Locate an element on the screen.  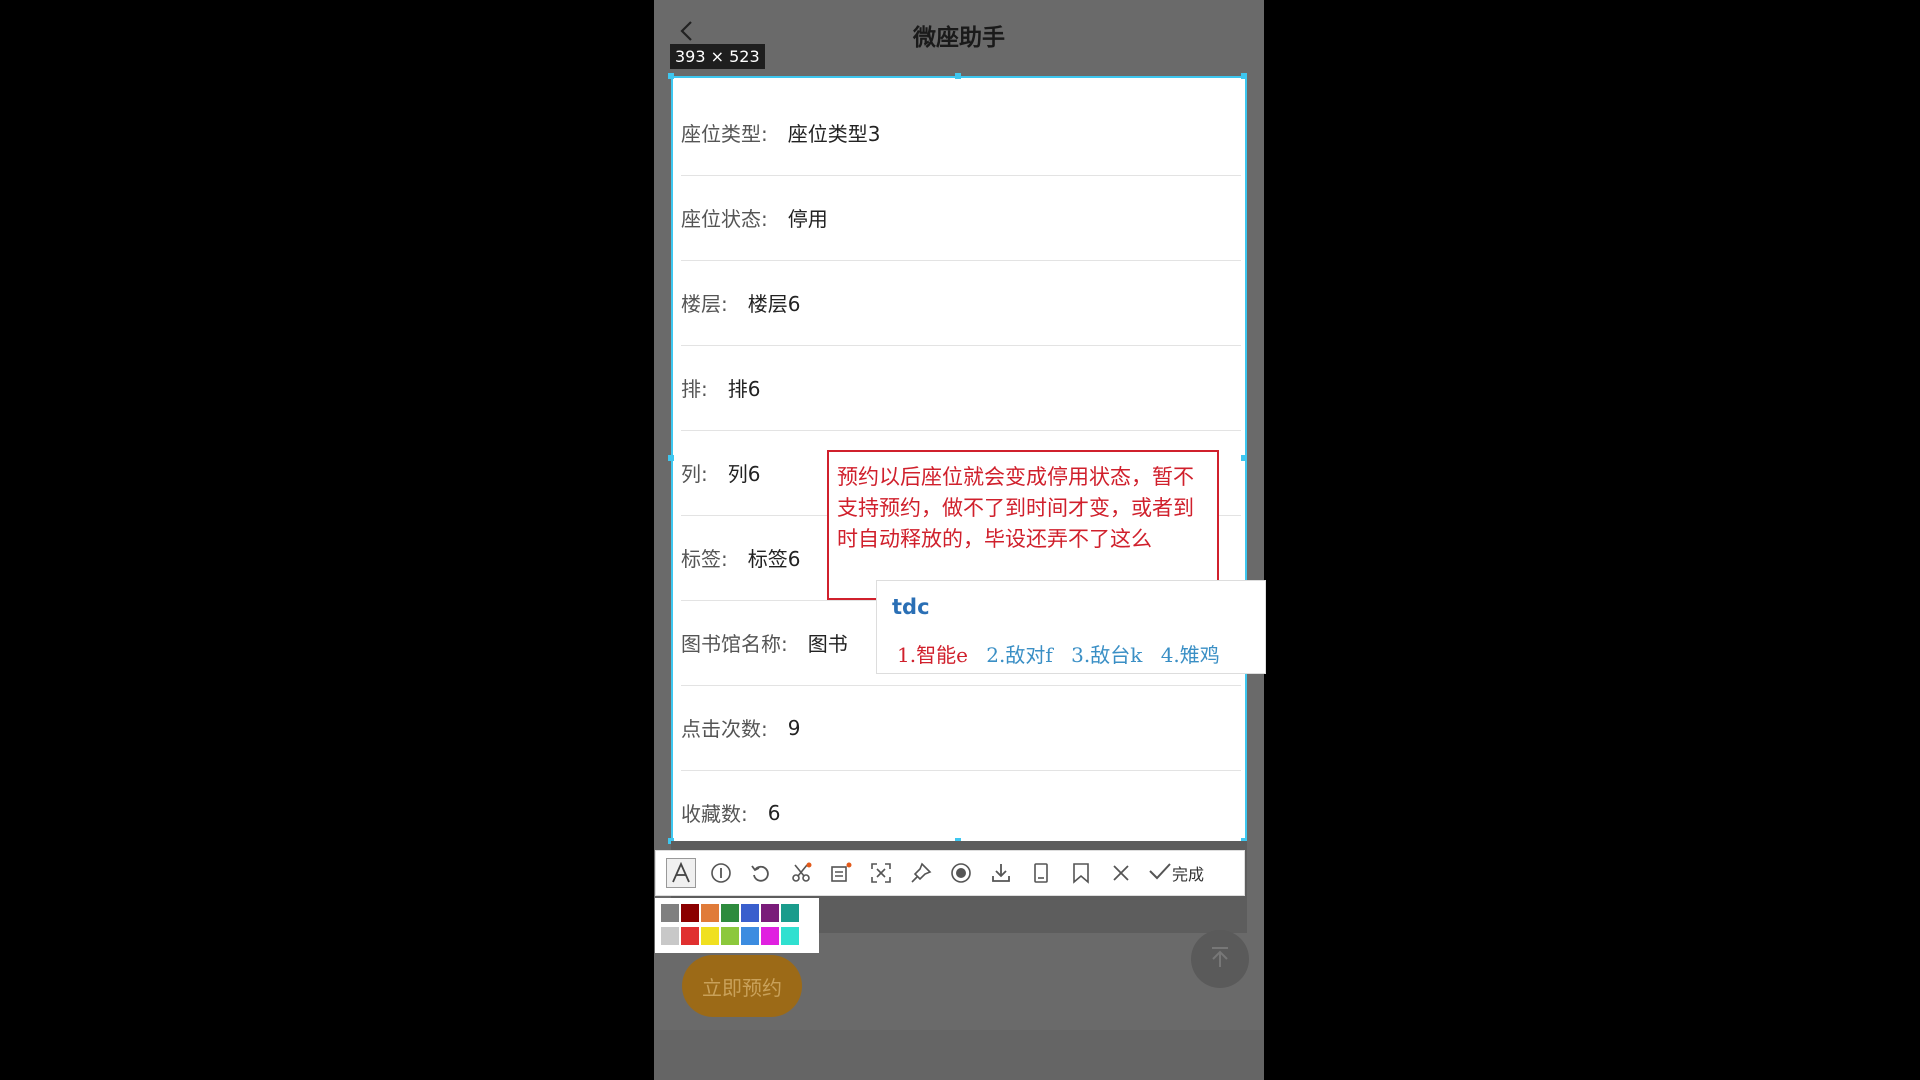
field-row-favorite-count: 收藏数: 6 is located at coordinates (961, 805).